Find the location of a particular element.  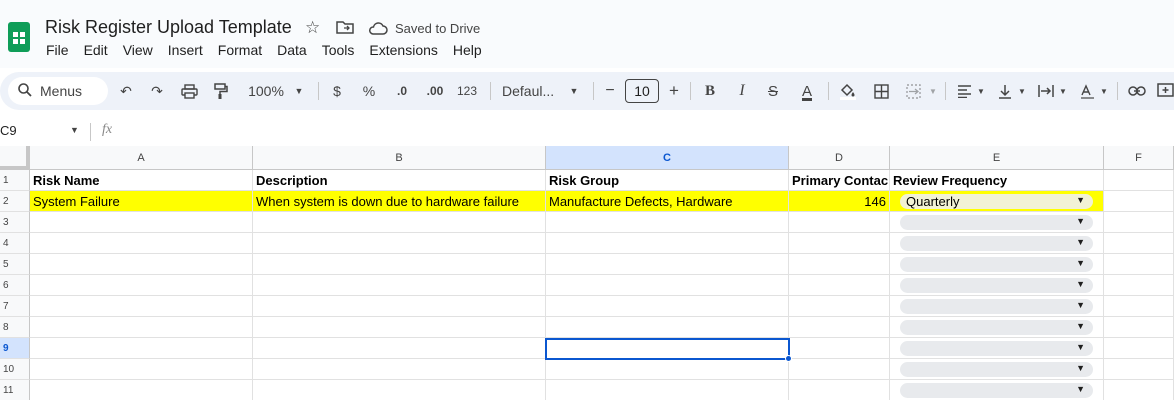

increase-decimal-button: .00 is located at coordinates (435, 91).